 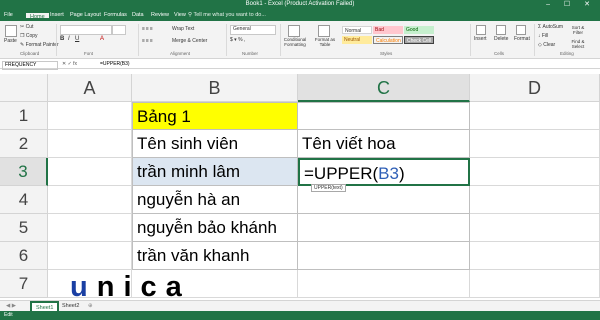 I want to click on sheet-nav-arrows: ◀ ▶, so click(x=11, y=306).